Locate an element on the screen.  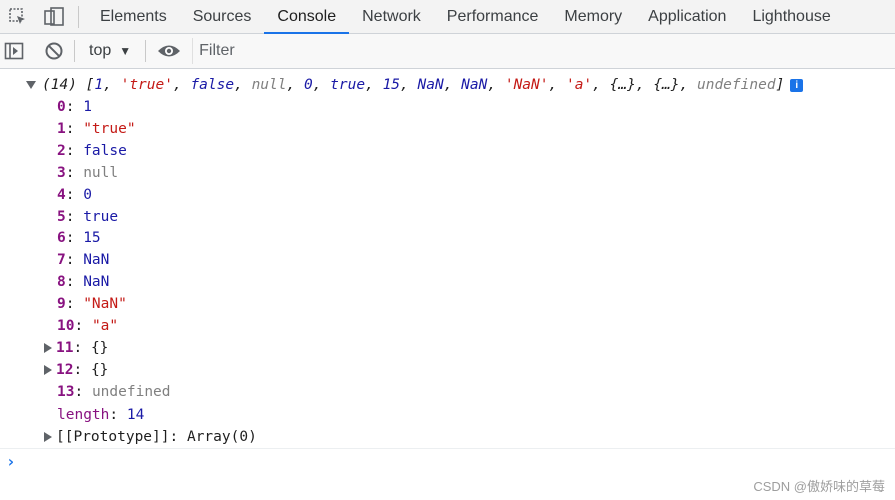
tab-lighthouse: Lighthouse is located at coordinates (791, 16).